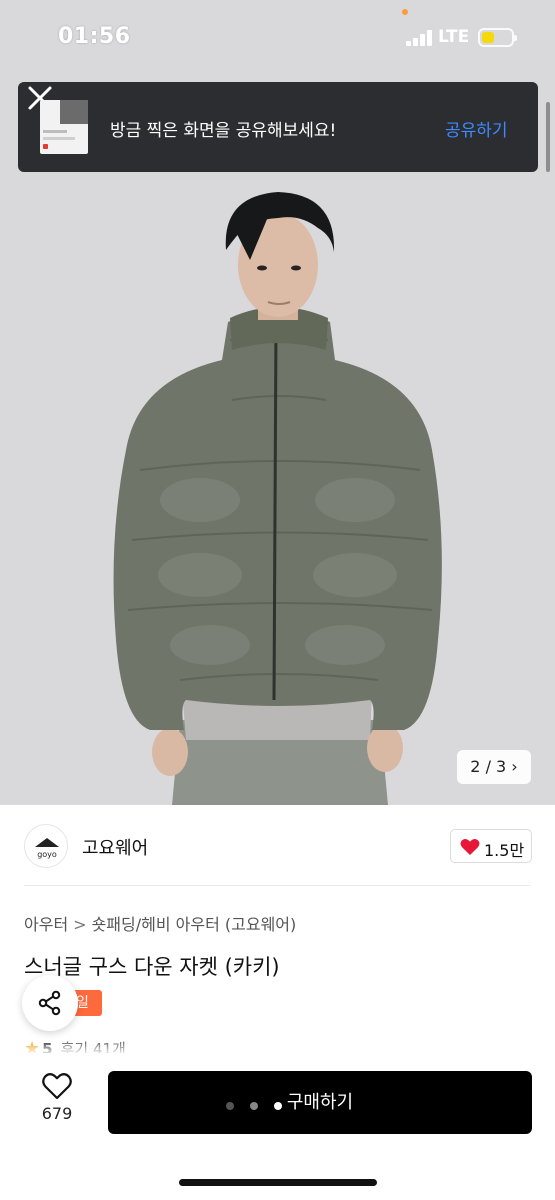  I want to click on brand-name: 고요웨어, so click(115, 847).